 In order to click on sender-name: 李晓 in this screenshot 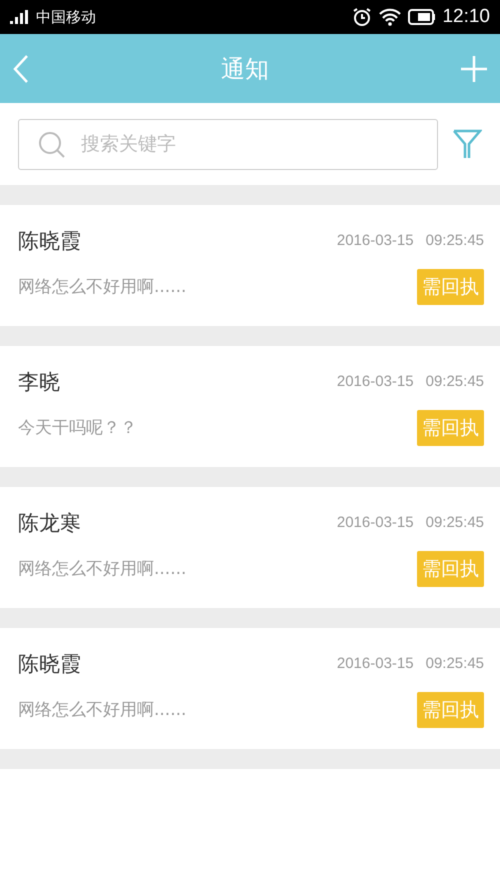, I will do `click(39, 382)`.